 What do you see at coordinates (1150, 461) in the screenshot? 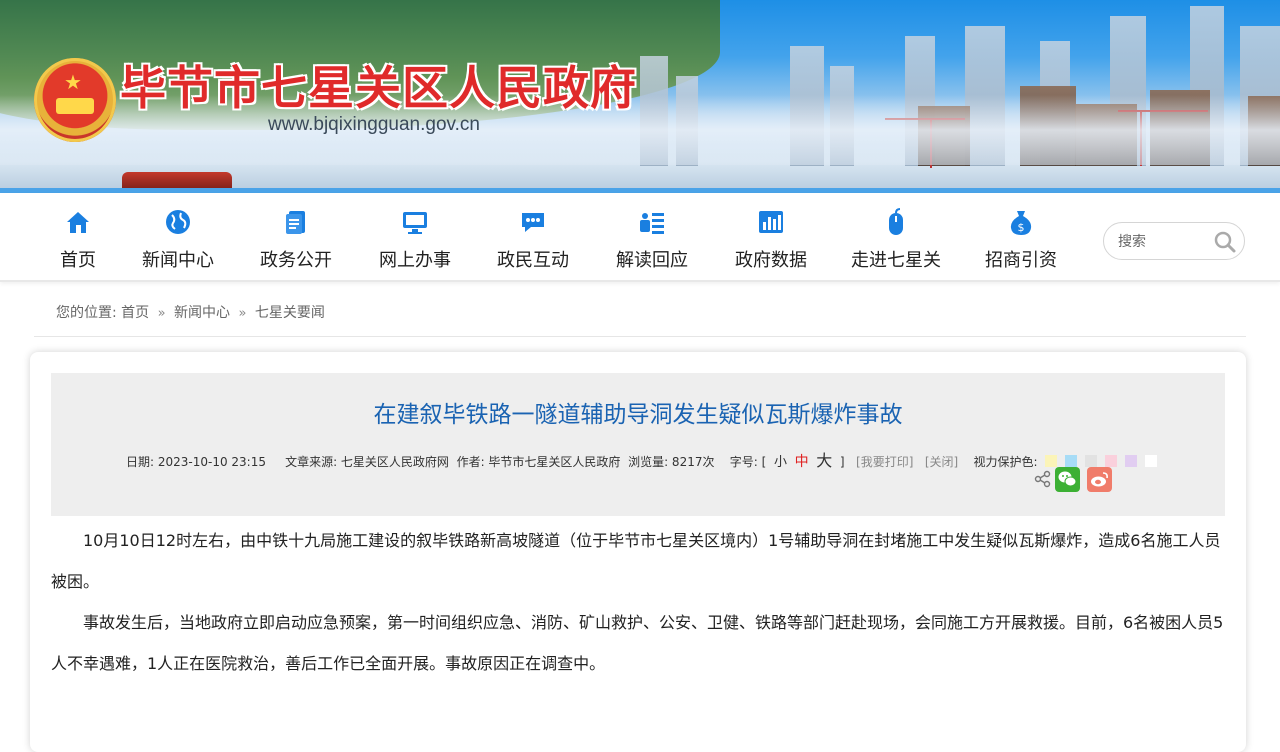
I see `eye-care-swatch-white` at bounding box center [1150, 461].